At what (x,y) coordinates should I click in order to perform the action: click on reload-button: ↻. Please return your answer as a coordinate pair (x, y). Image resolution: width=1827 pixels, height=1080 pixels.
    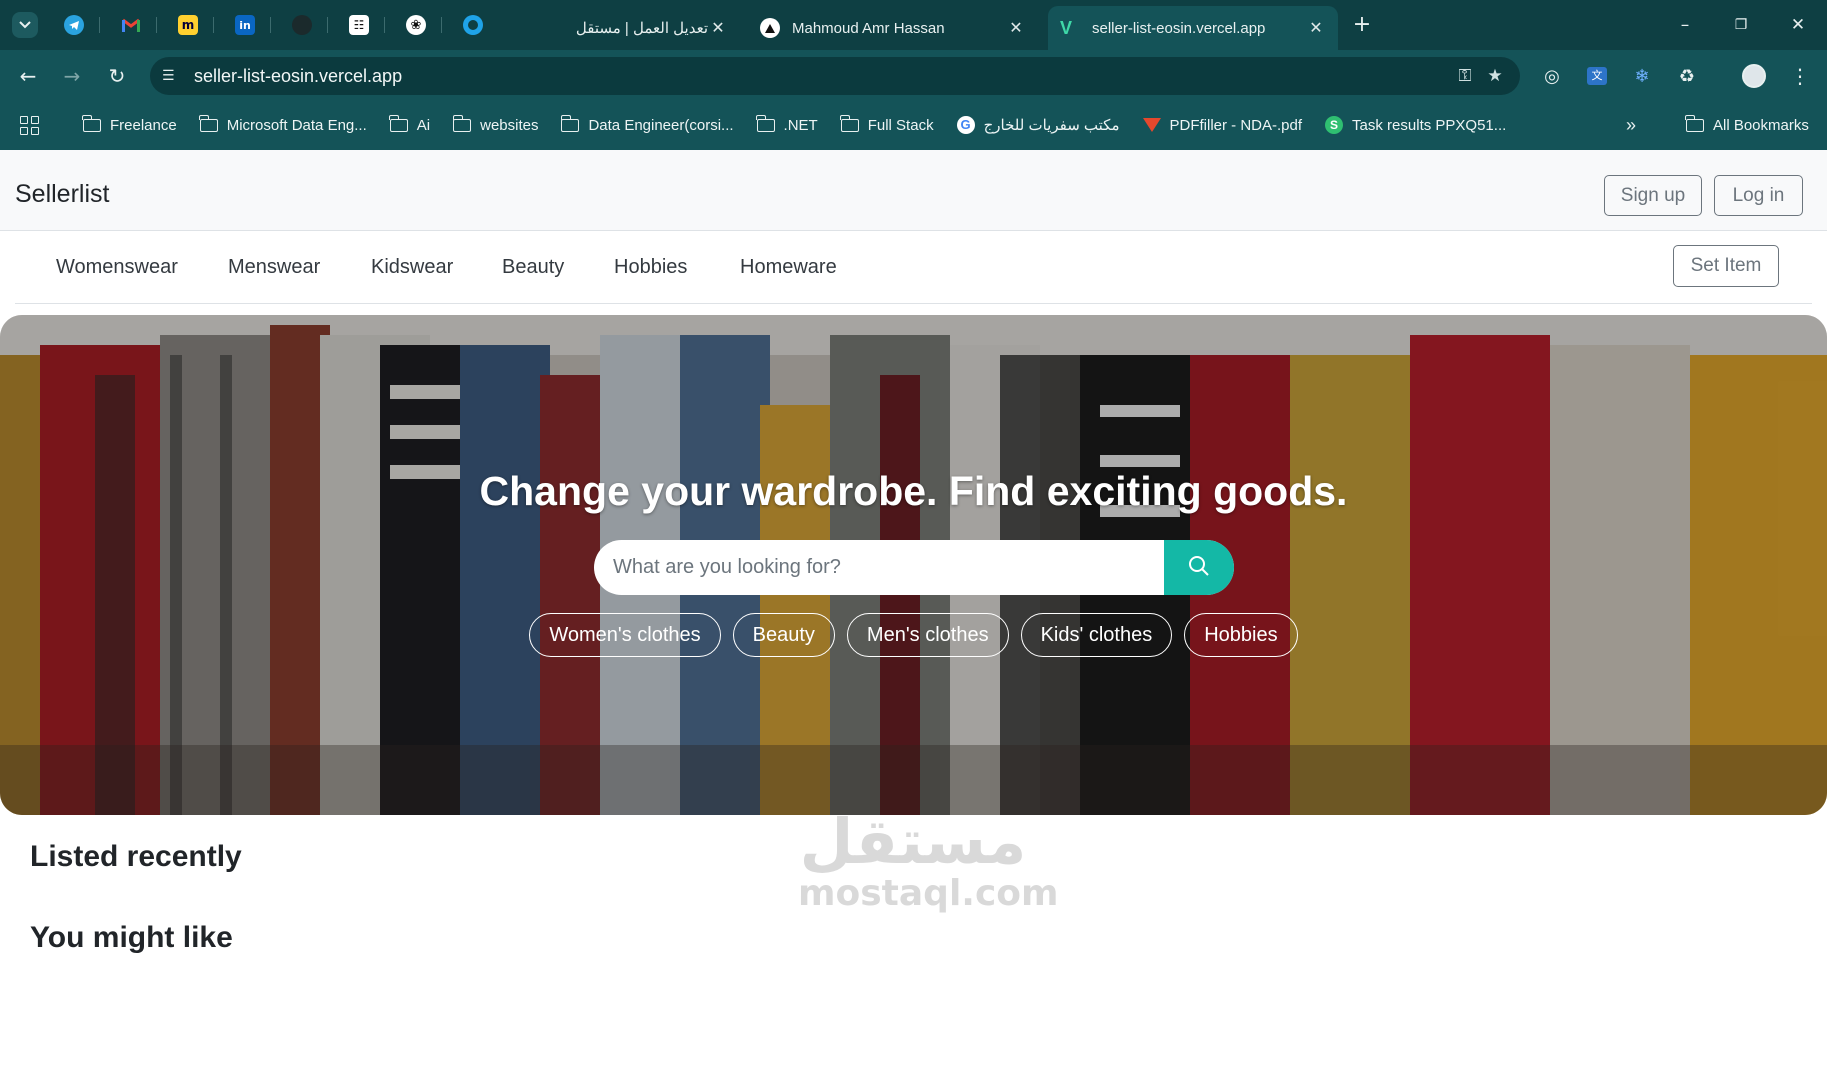
    Looking at the image, I should click on (117, 76).